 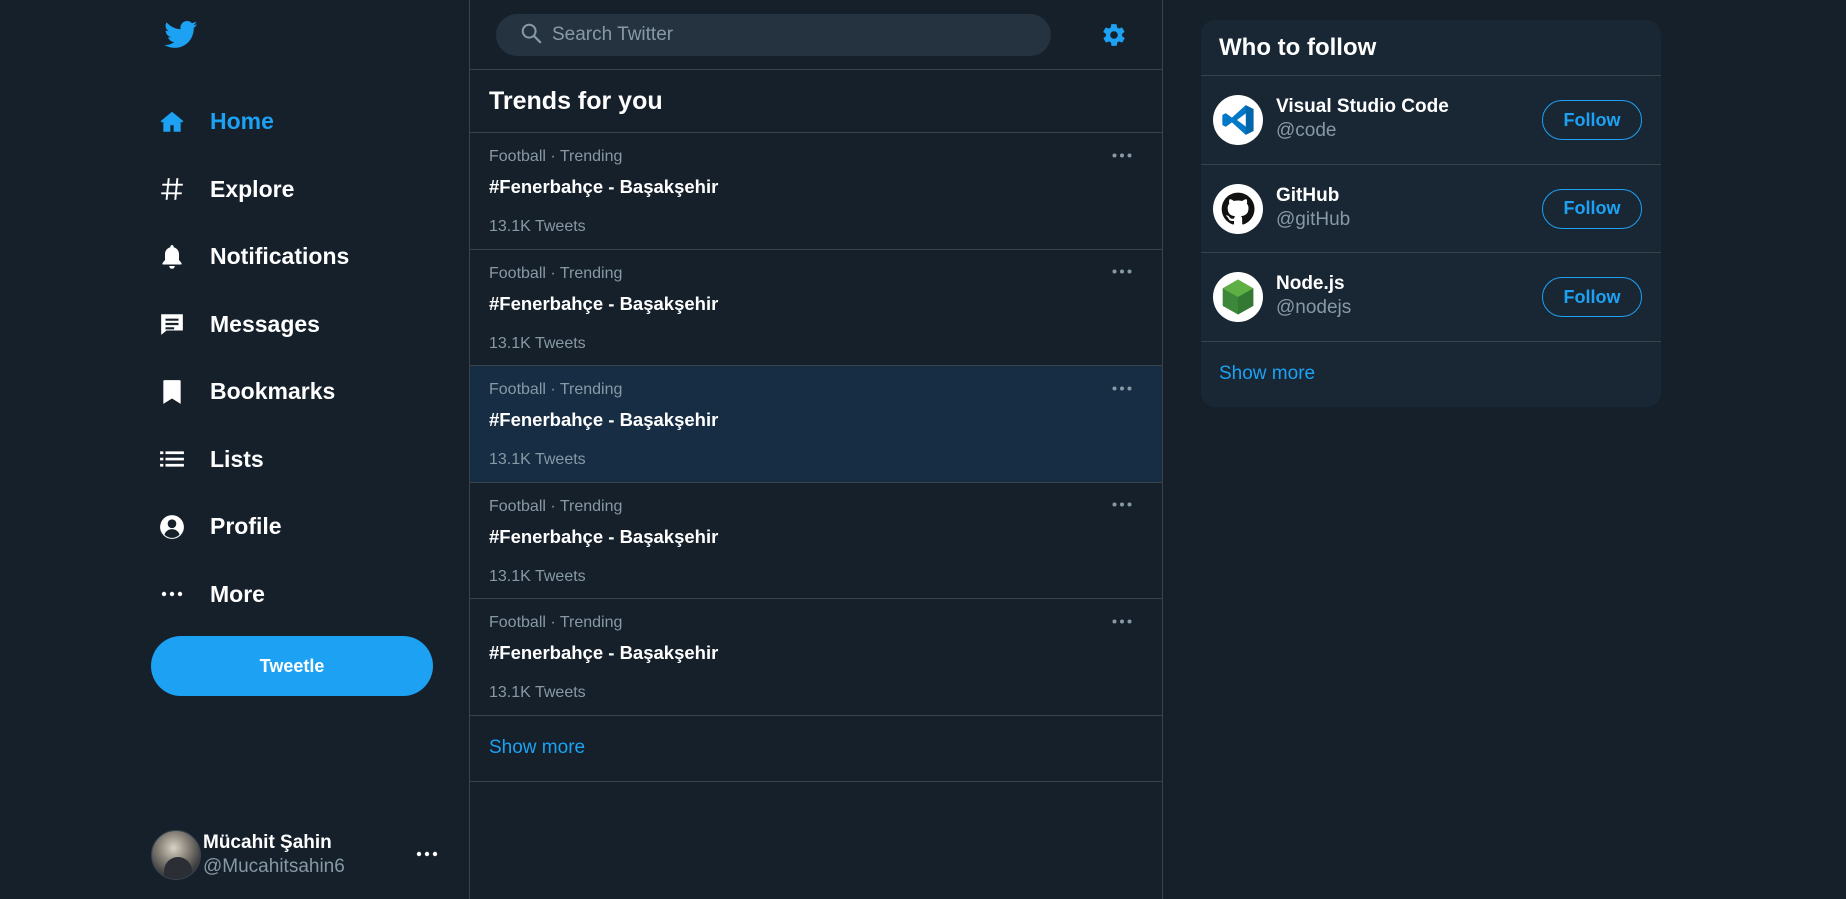 I want to click on list-icon, so click(x=172, y=459).